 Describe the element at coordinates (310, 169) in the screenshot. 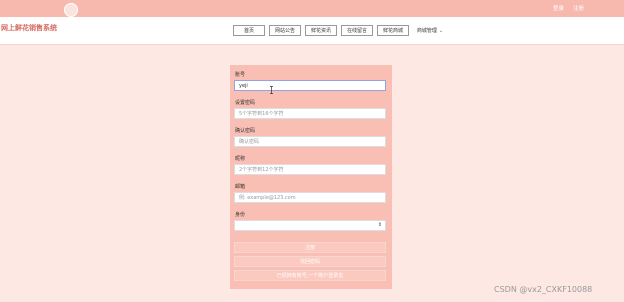

I see `nickname-input` at that location.